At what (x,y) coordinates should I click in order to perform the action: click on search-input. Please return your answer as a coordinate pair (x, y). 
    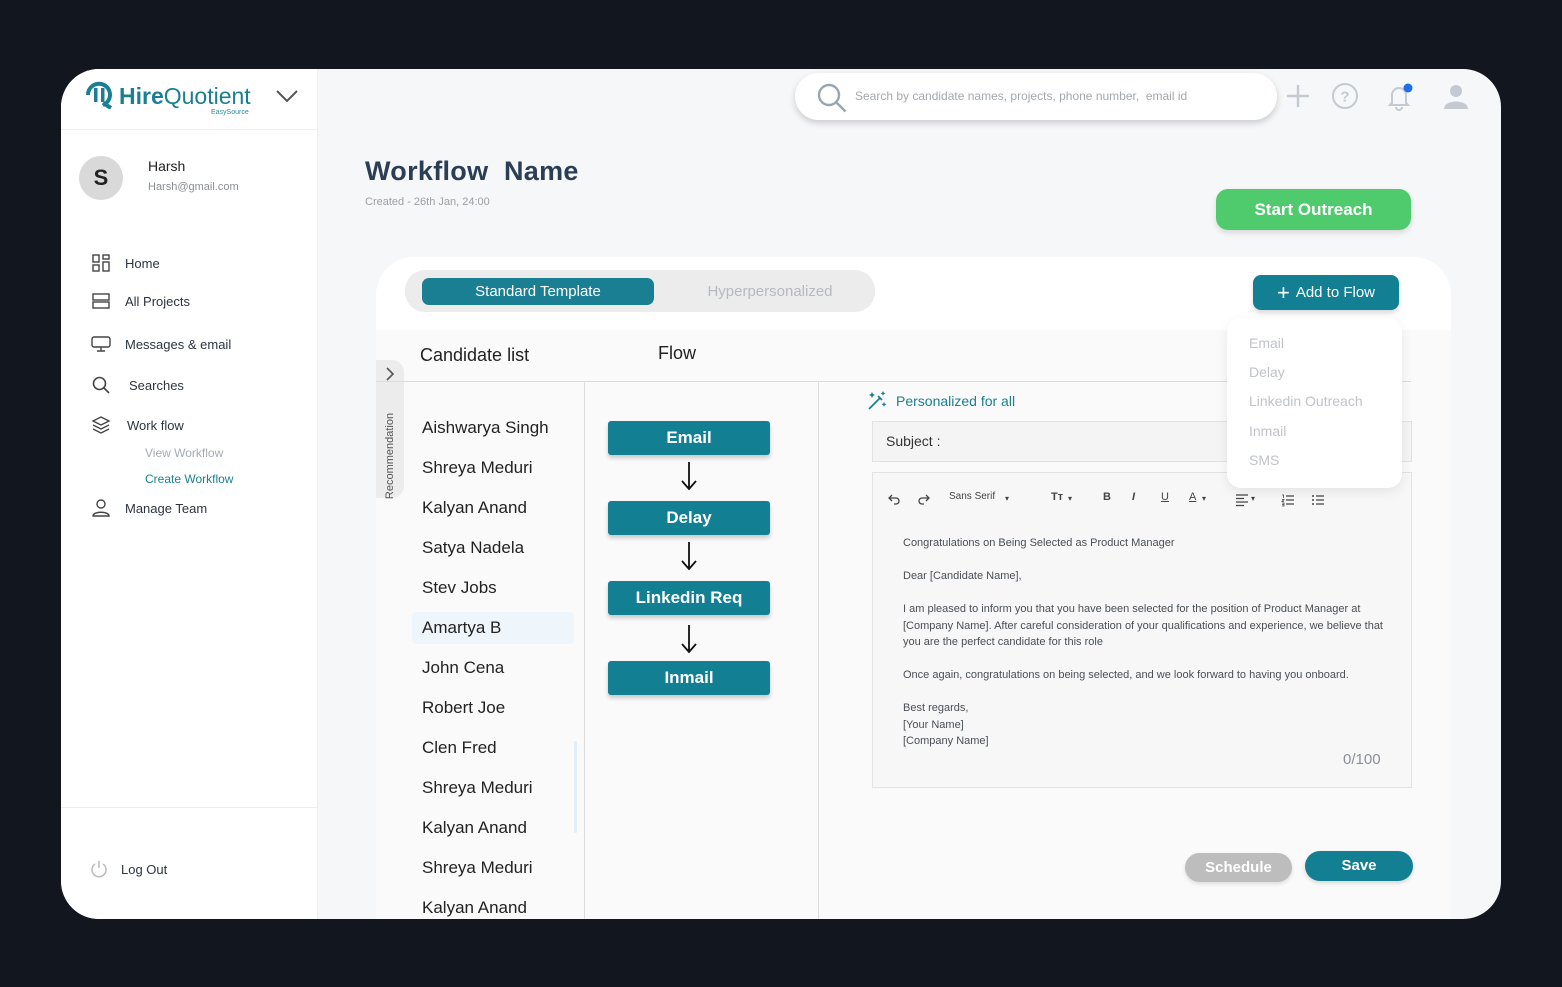
    Looking at the image, I should click on (1060, 96).